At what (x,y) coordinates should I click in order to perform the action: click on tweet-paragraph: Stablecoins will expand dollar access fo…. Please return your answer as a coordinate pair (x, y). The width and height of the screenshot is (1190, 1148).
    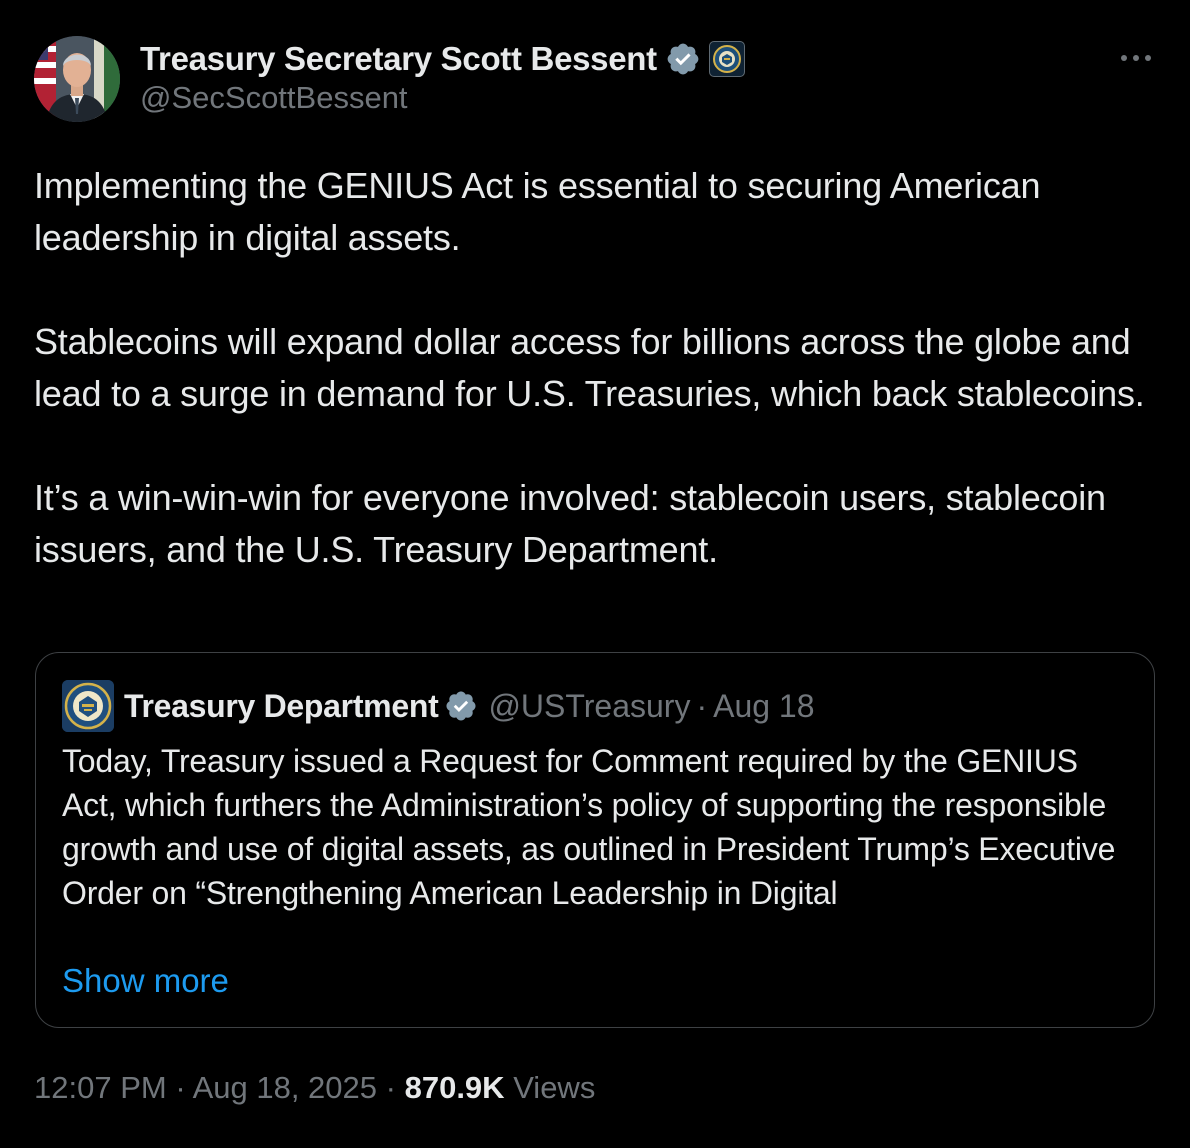
    Looking at the image, I should click on (589, 367).